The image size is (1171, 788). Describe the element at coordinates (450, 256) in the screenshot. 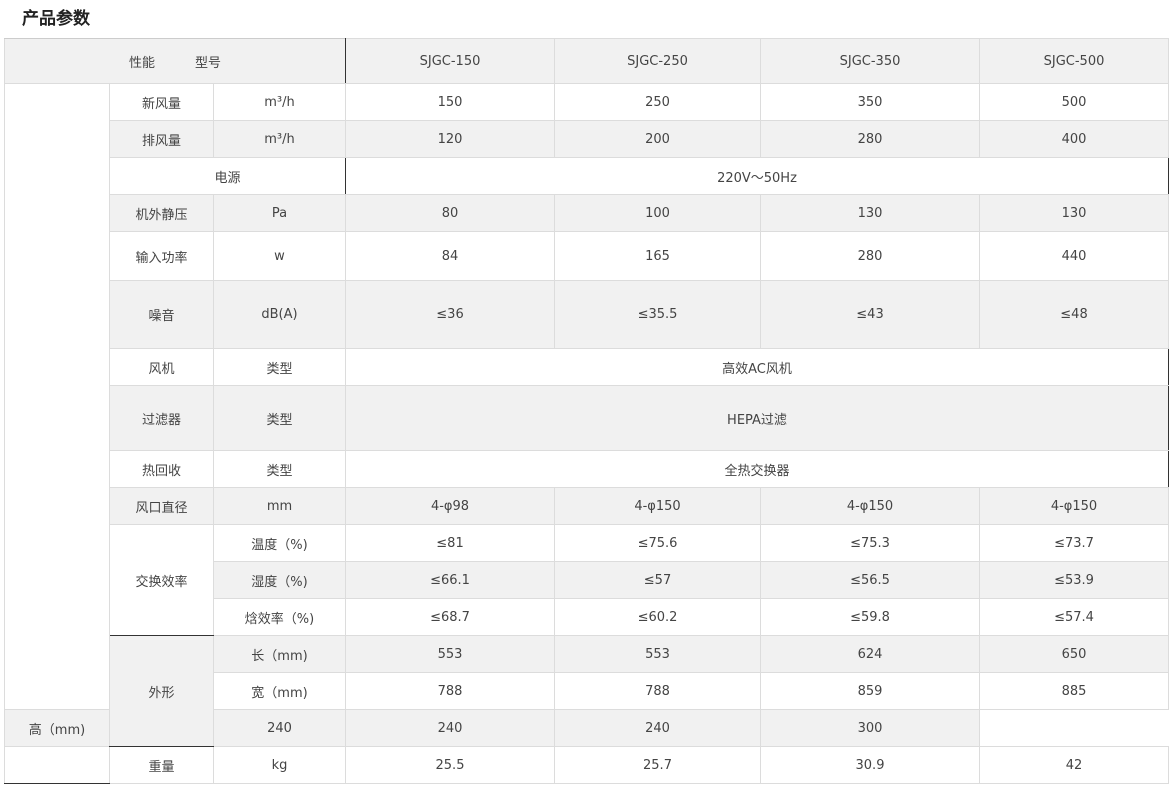

I see `value-cell: 84` at that location.